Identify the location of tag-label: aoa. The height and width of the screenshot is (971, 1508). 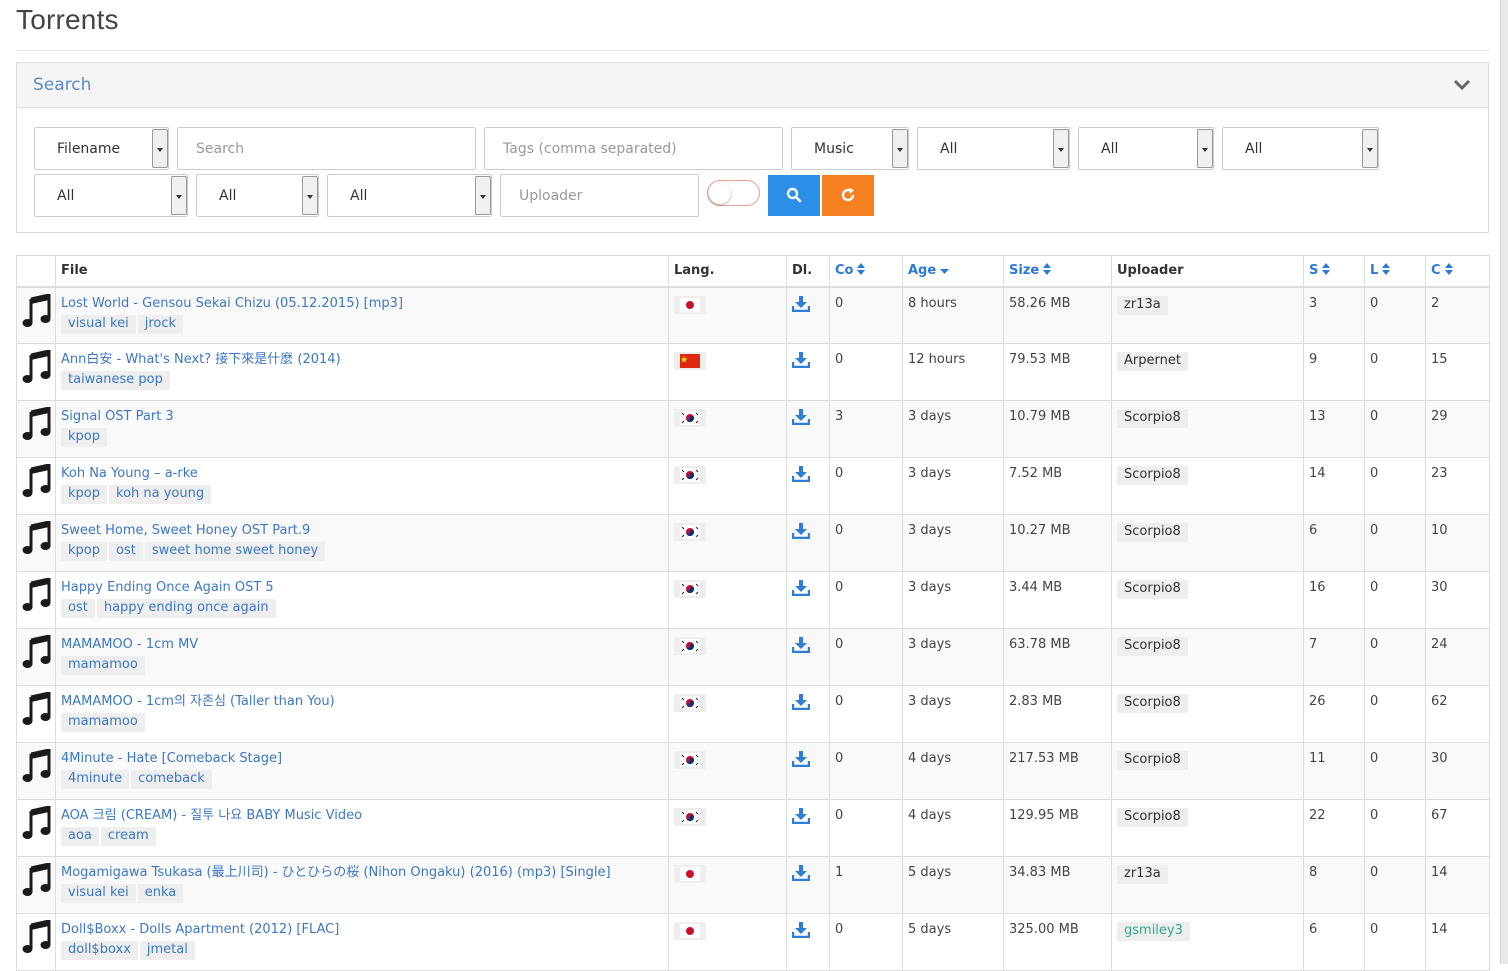
(80, 836).